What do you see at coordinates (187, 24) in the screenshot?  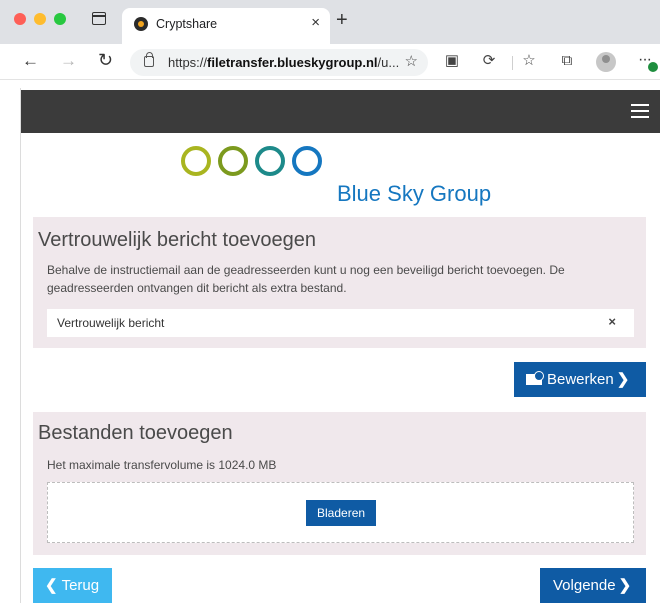 I see `tab-title: Cryptshare` at bounding box center [187, 24].